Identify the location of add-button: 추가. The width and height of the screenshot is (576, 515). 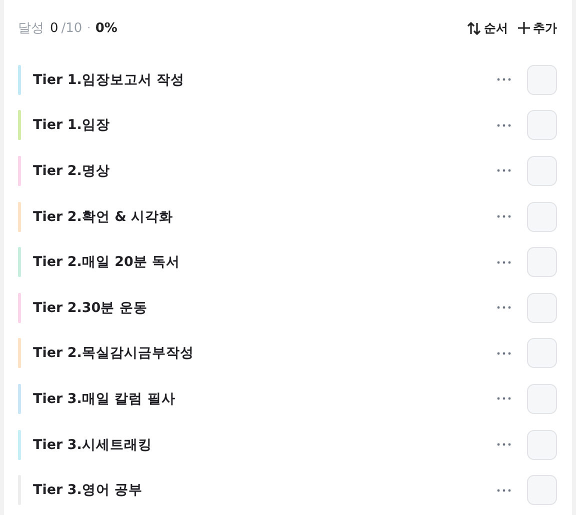
(537, 28).